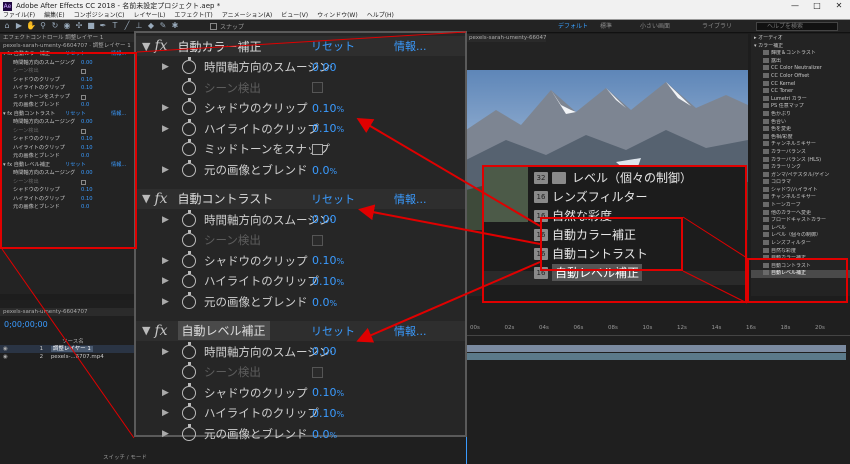  Describe the element at coordinates (800, 236) in the screenshot. I see `effects-preset-item: レベル（個々の制御）` at that location.